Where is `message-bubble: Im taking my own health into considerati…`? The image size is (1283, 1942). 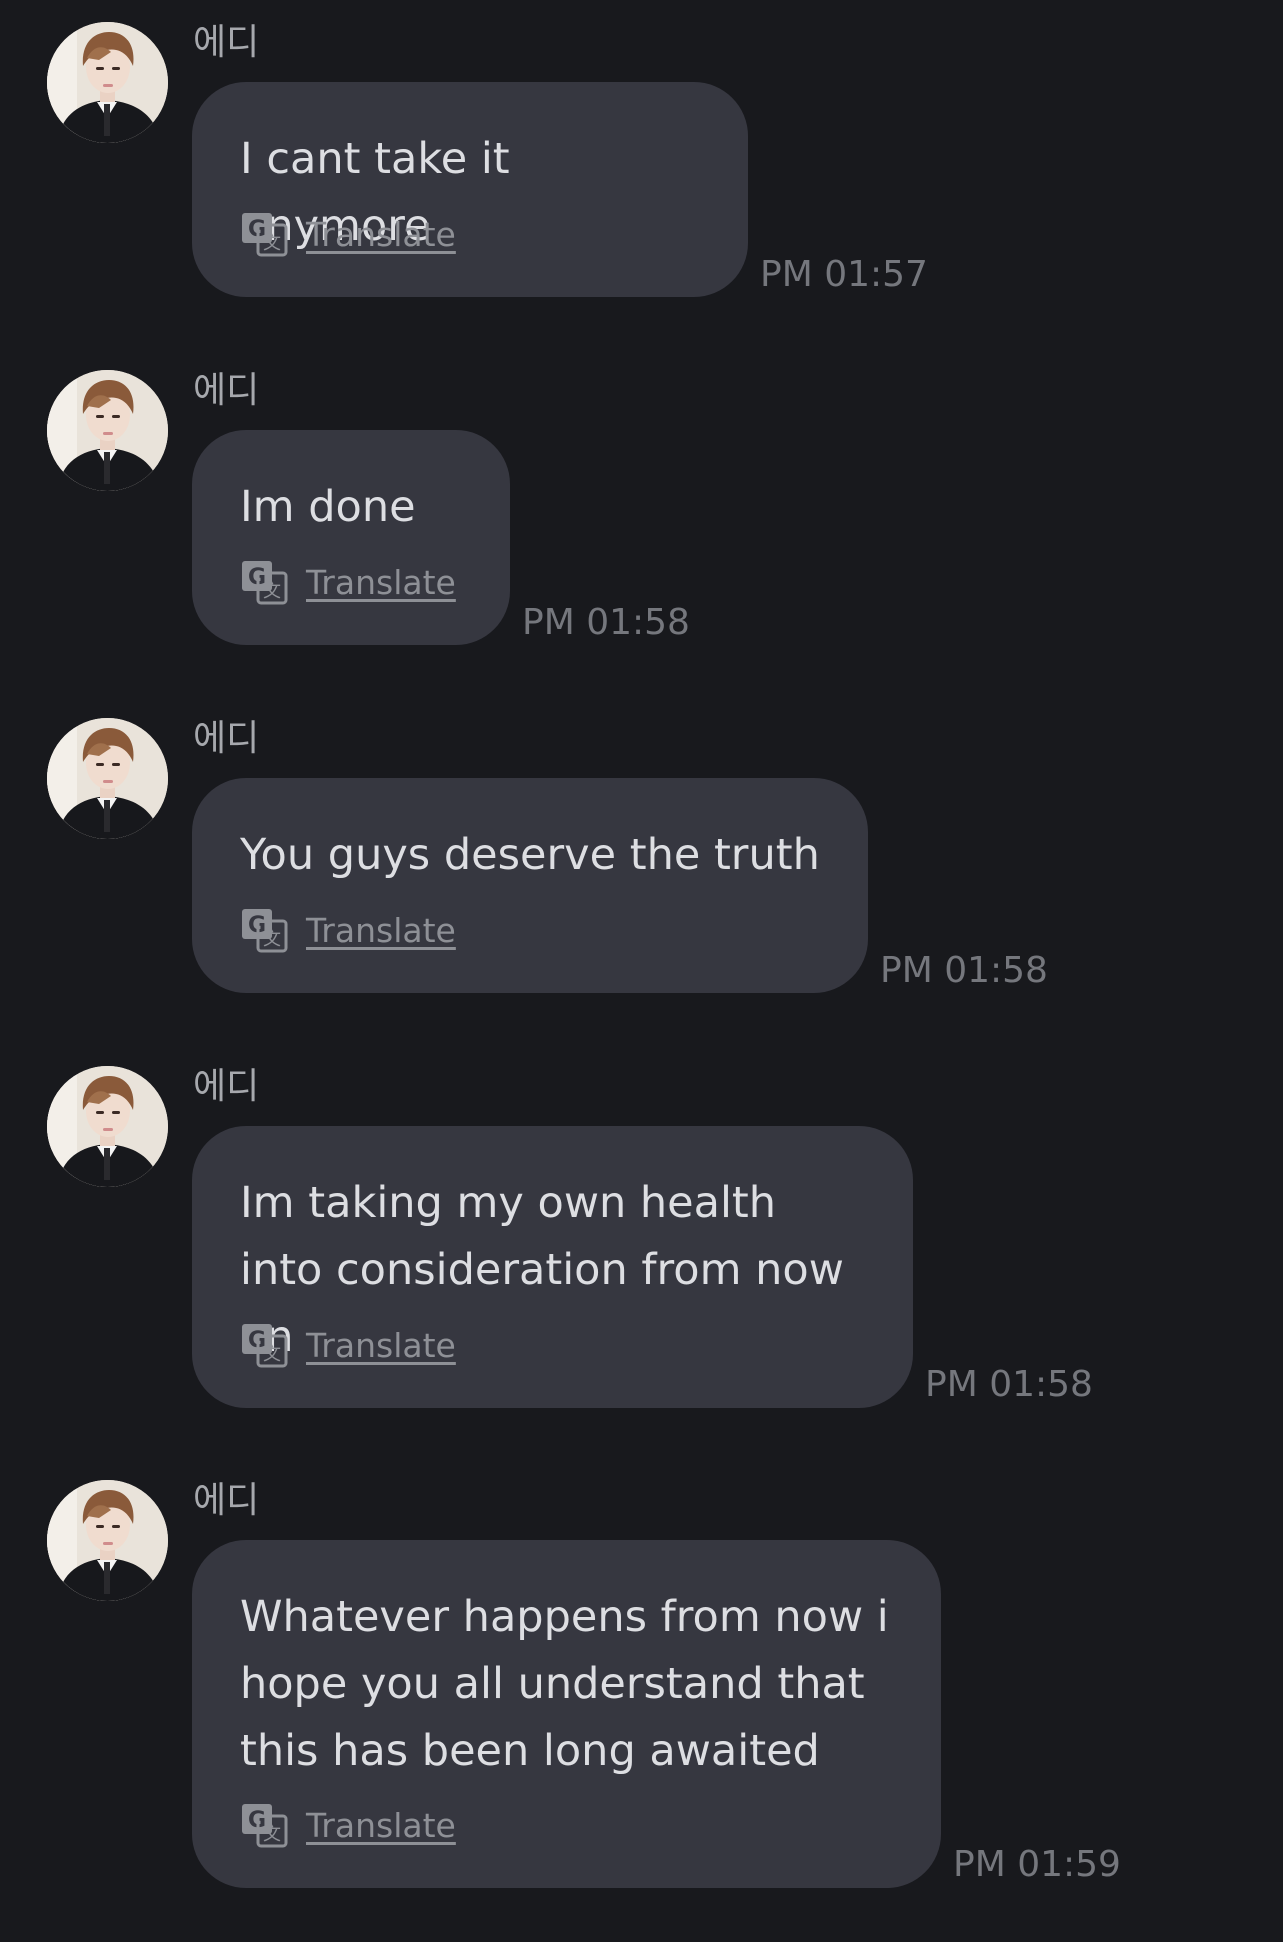 message-bubble: Im taking my own health into considerati… is located at coordinates (552, 1267).